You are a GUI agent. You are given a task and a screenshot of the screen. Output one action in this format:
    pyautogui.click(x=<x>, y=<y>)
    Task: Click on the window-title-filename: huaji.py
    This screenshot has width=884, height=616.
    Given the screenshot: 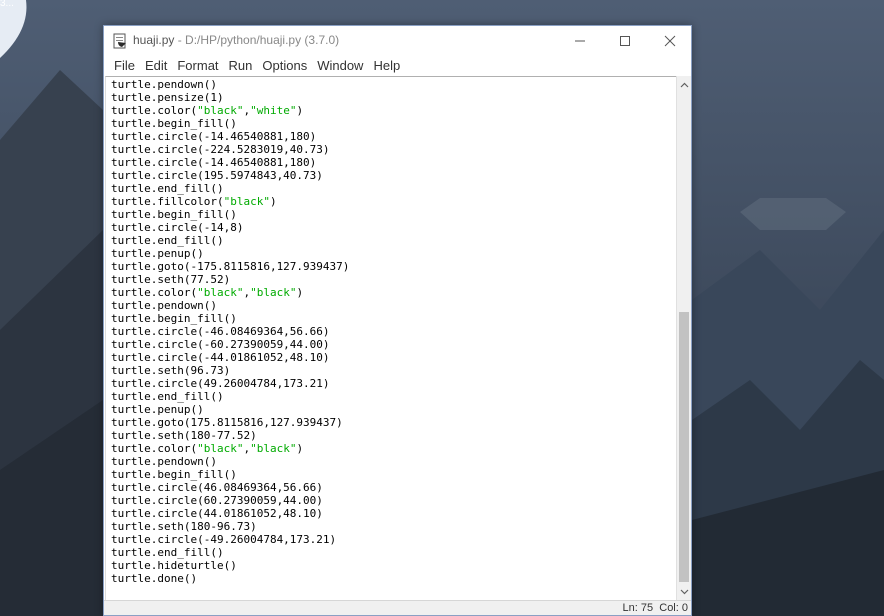 What is the action you would take?
    pyautogui.click(x=154, y=40)
    